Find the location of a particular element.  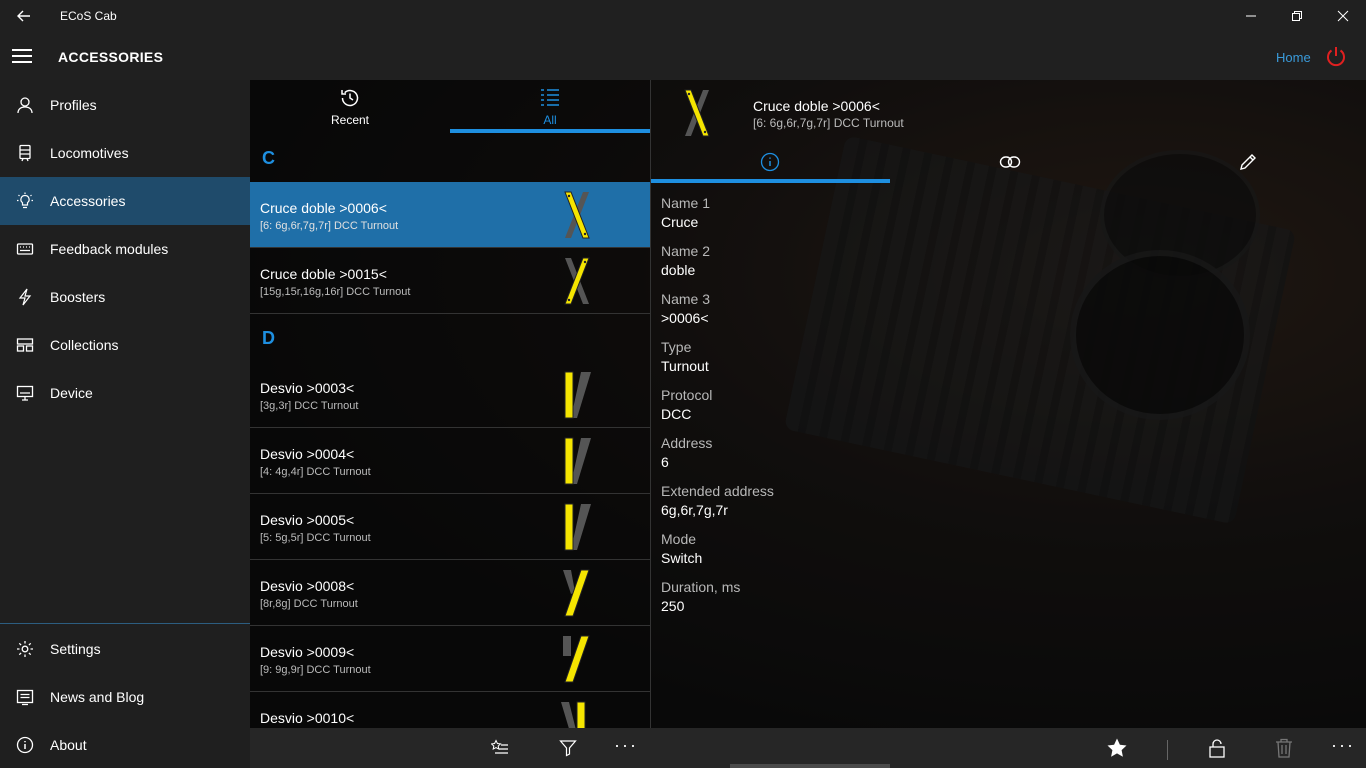

sidebar-item-label: Boosters is located at coordinates (78, 297).